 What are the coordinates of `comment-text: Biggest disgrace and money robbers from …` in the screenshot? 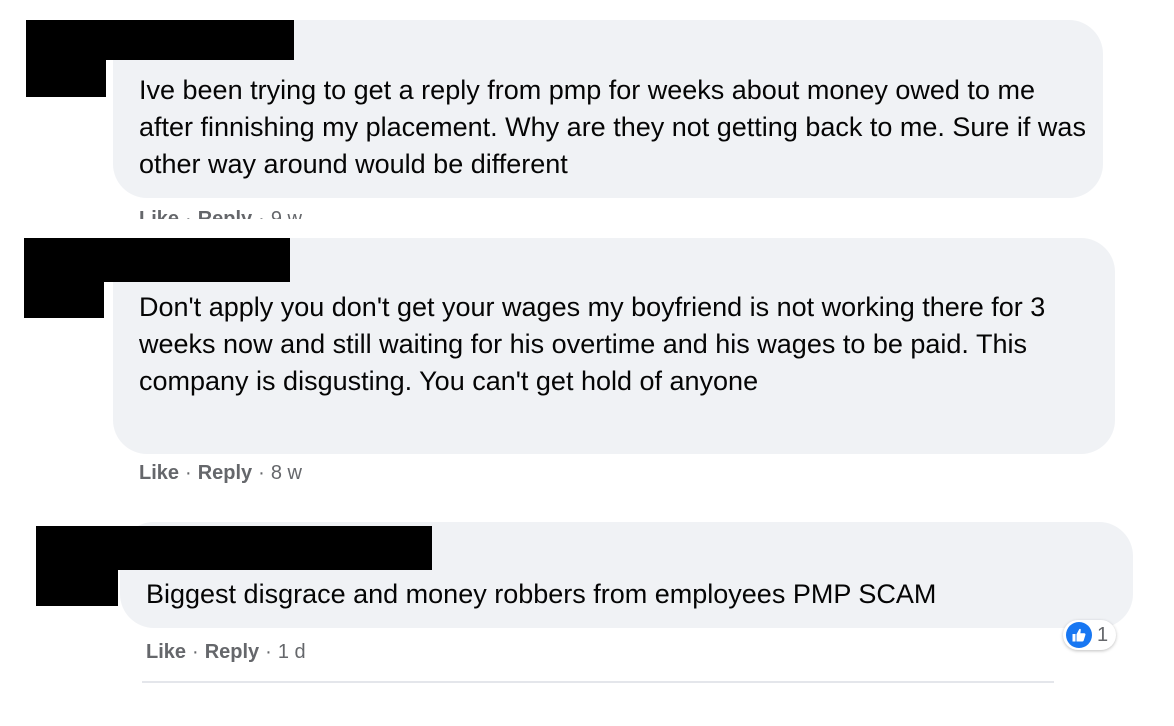 It's located at (541, 594).